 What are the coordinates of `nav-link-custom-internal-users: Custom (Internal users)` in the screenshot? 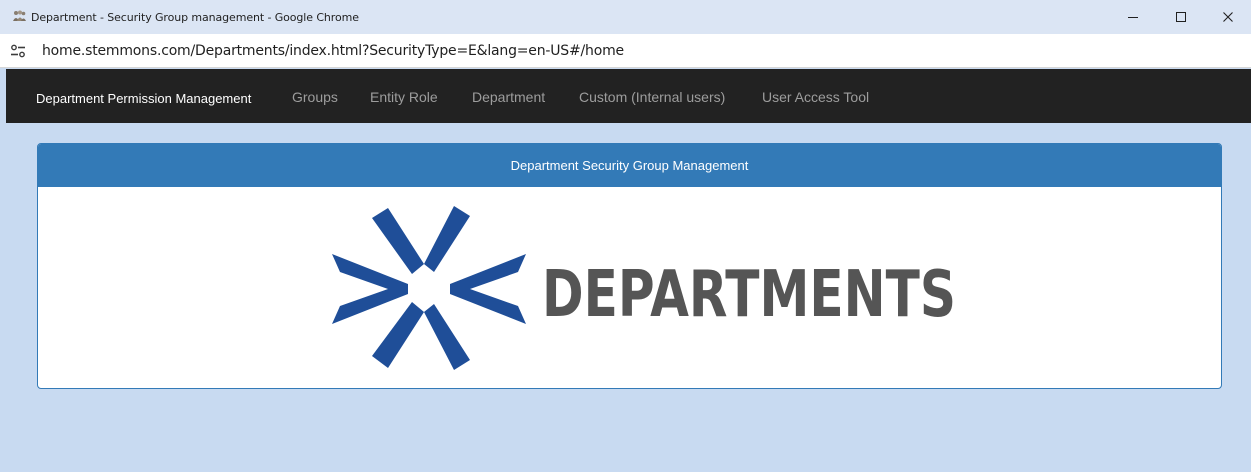 It's located at (652, 97).